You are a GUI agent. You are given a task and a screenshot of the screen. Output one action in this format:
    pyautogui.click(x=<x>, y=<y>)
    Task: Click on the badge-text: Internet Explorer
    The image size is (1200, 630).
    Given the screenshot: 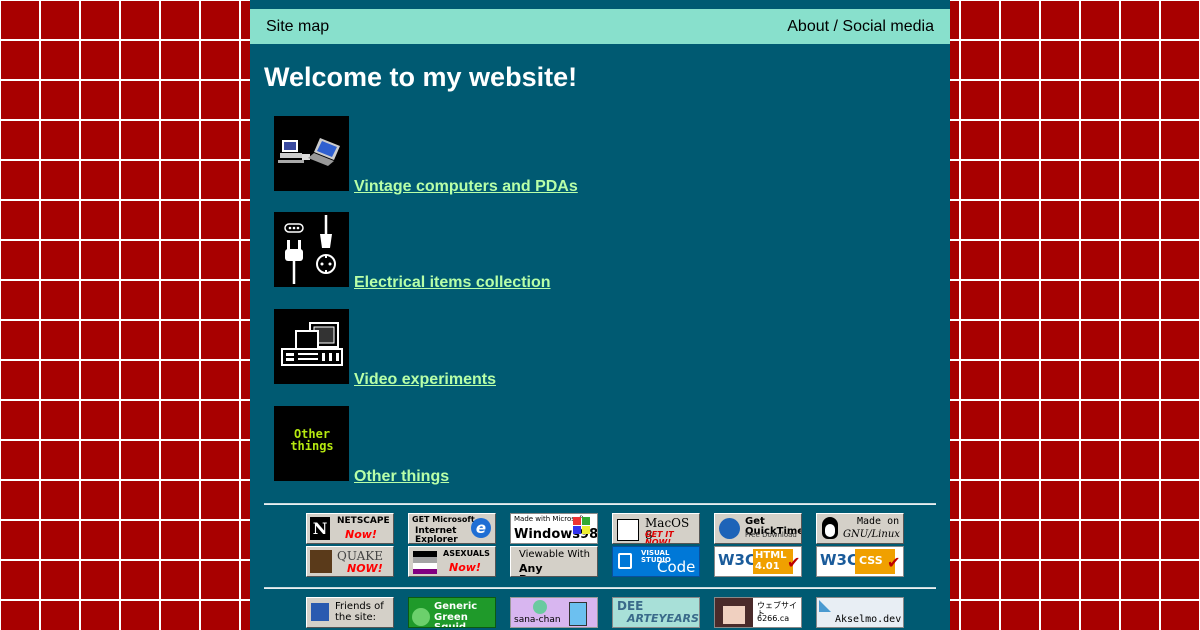 What is the action you would take?
    pyautogui.click(x=436, y=535)
    